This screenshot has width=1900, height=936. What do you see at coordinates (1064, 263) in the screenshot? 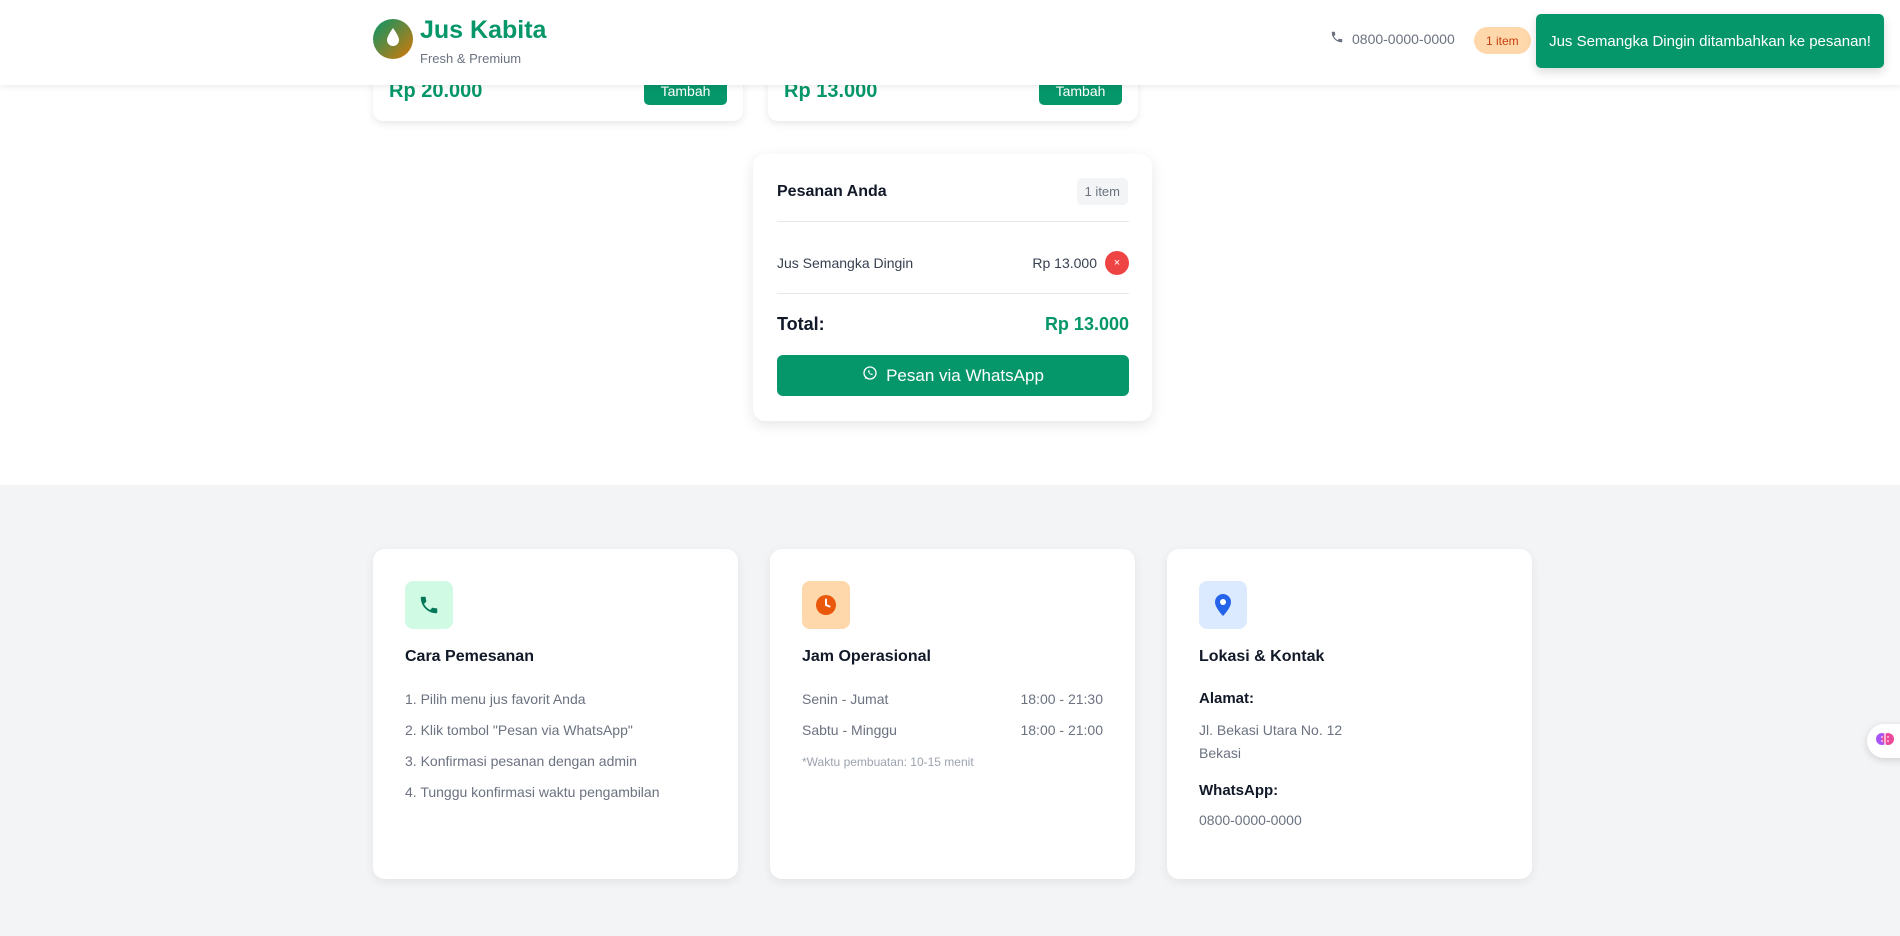
I see `order-item-price: Rp 13.000` at bounding box center [1064, 263].